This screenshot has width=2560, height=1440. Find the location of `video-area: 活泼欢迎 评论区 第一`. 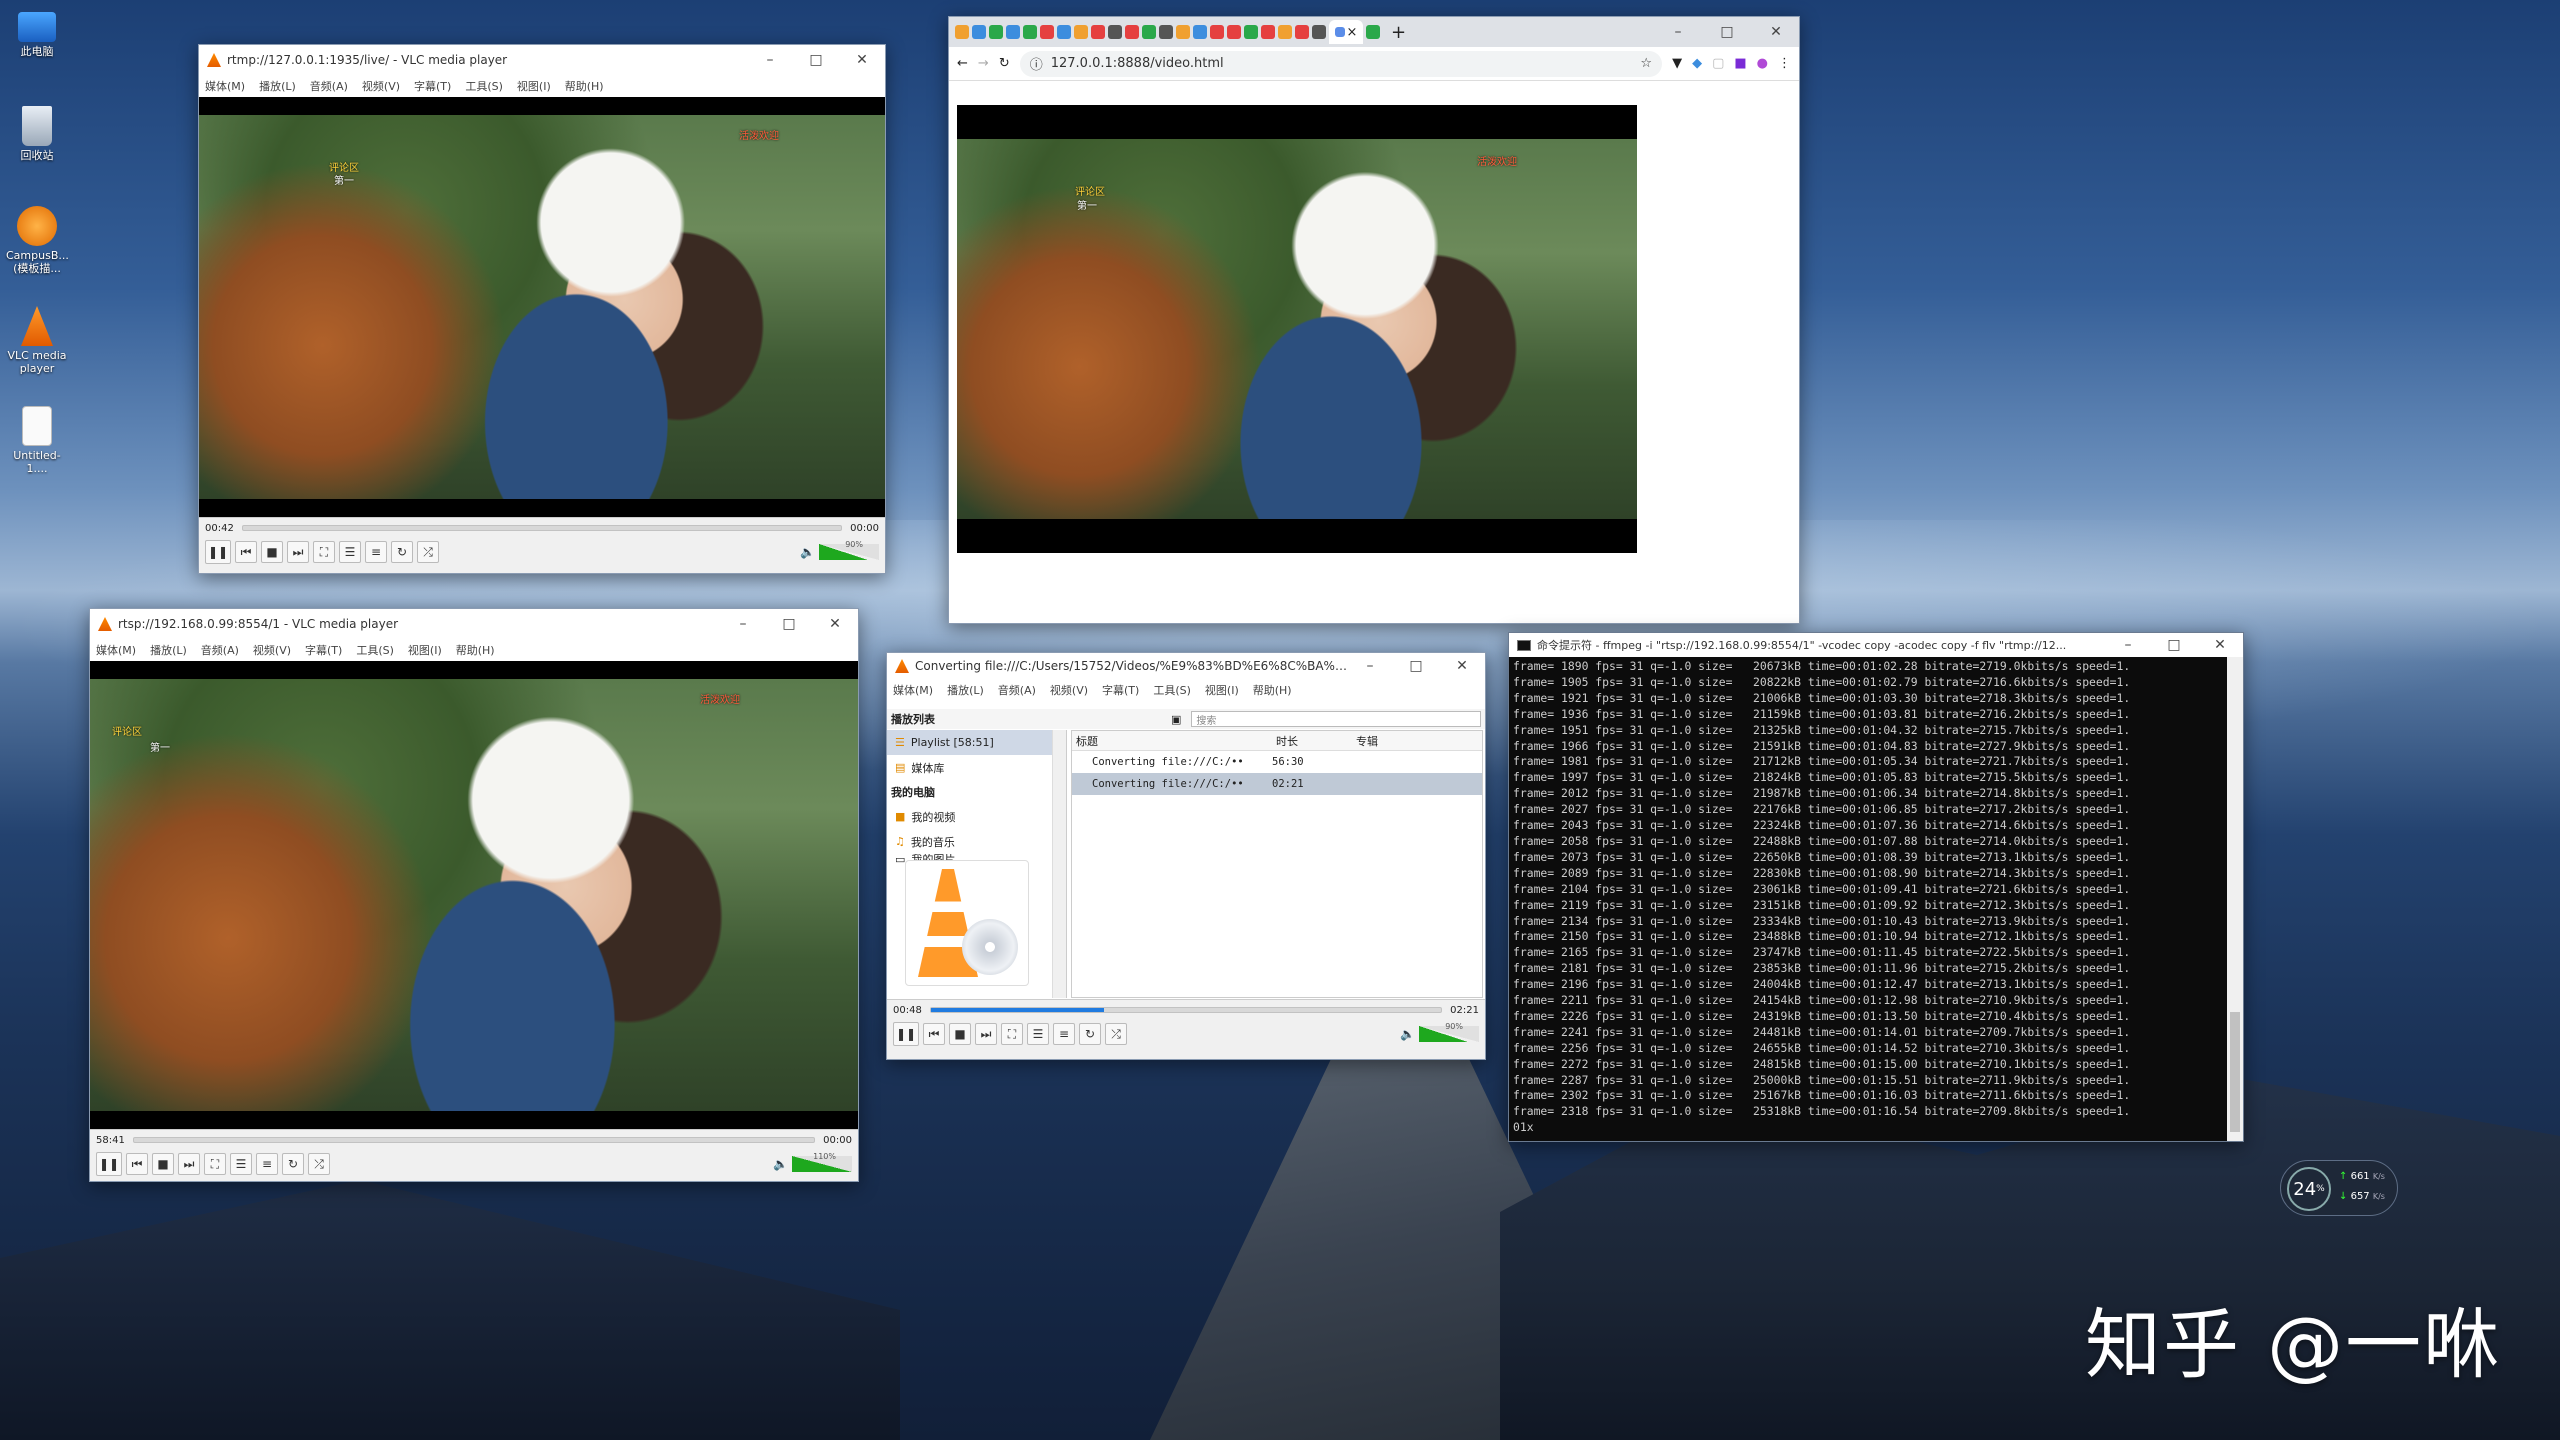

video-area: 活泼欢迎 评论区 第一 is located at coordinates (474, 895).